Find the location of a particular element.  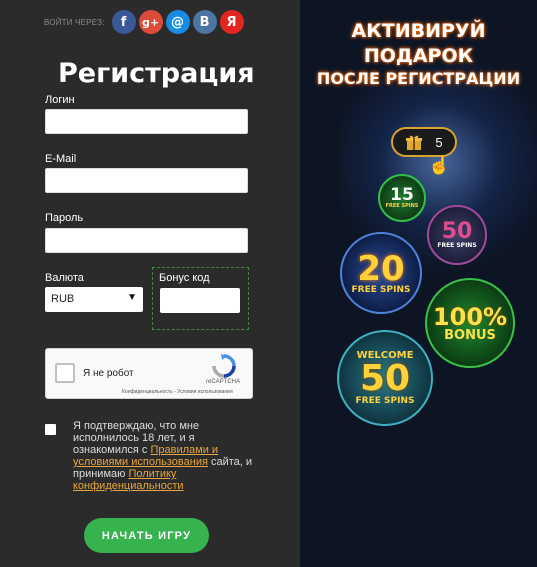

google-plus-icon: g+ is located at coordinates (150, 22).